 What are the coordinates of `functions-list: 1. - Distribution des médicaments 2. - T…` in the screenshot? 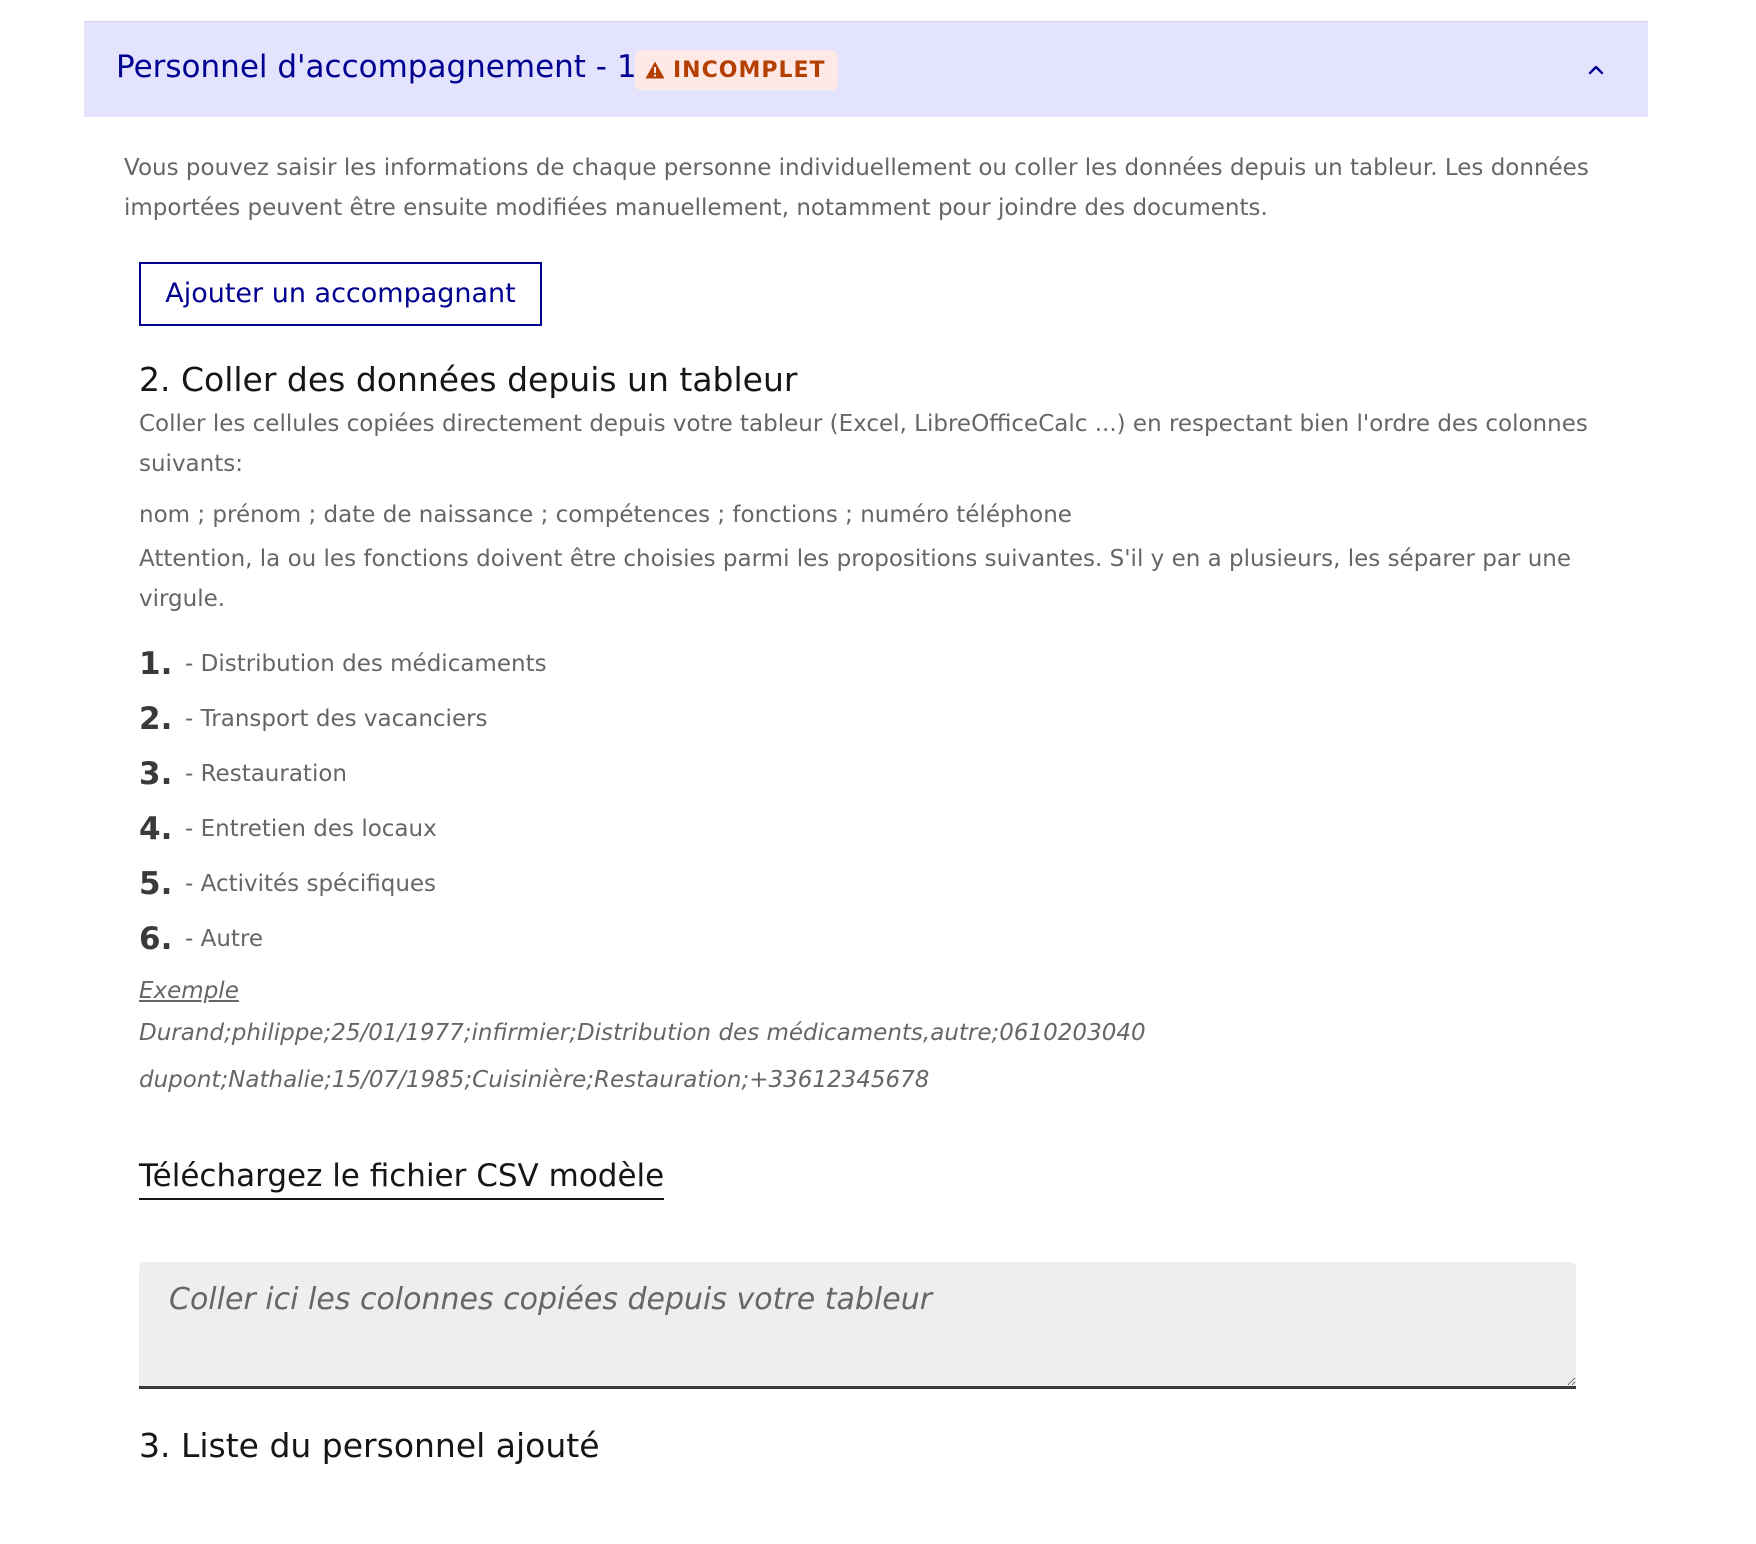 It's located at (343, 801).